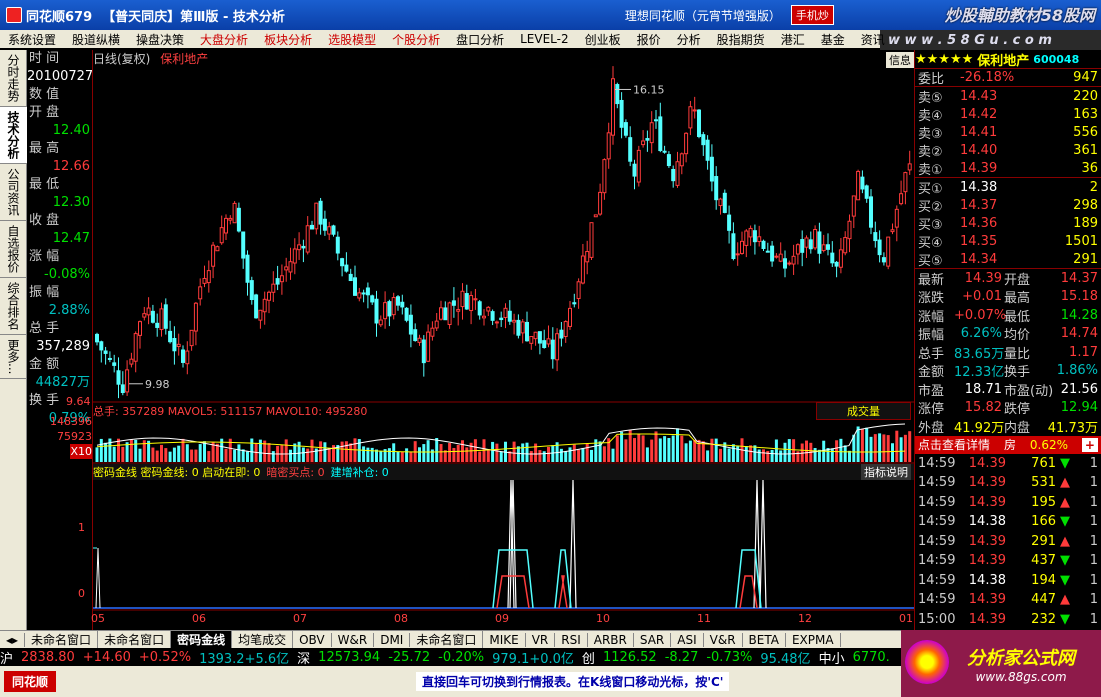 This screenshot has height=697, width=1101. I want to click on menu-item: 股道纵横, so click(96, 39).